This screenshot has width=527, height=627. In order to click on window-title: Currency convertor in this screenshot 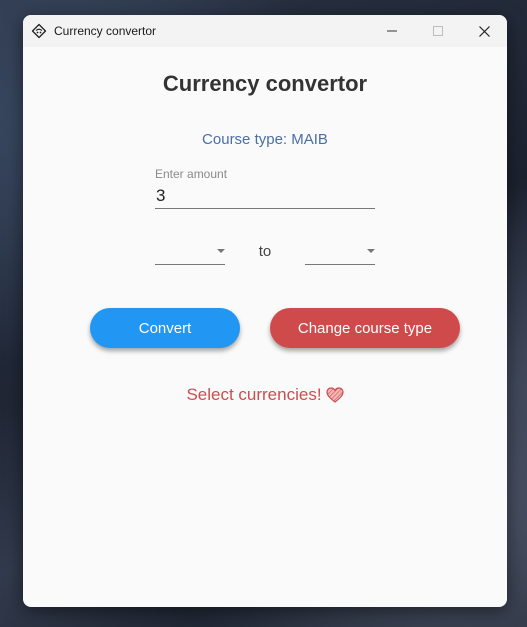, I will do `click(105, 31)`.